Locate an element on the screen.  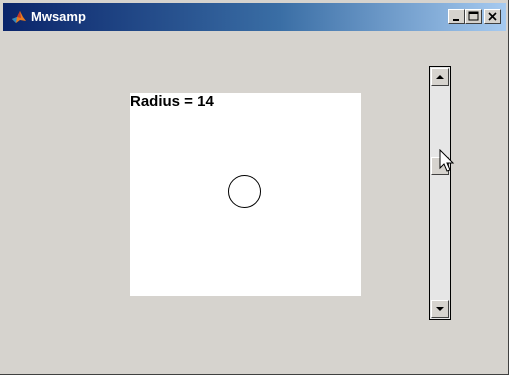
window-title: Mwsamp is located at coordinates (58, 16).